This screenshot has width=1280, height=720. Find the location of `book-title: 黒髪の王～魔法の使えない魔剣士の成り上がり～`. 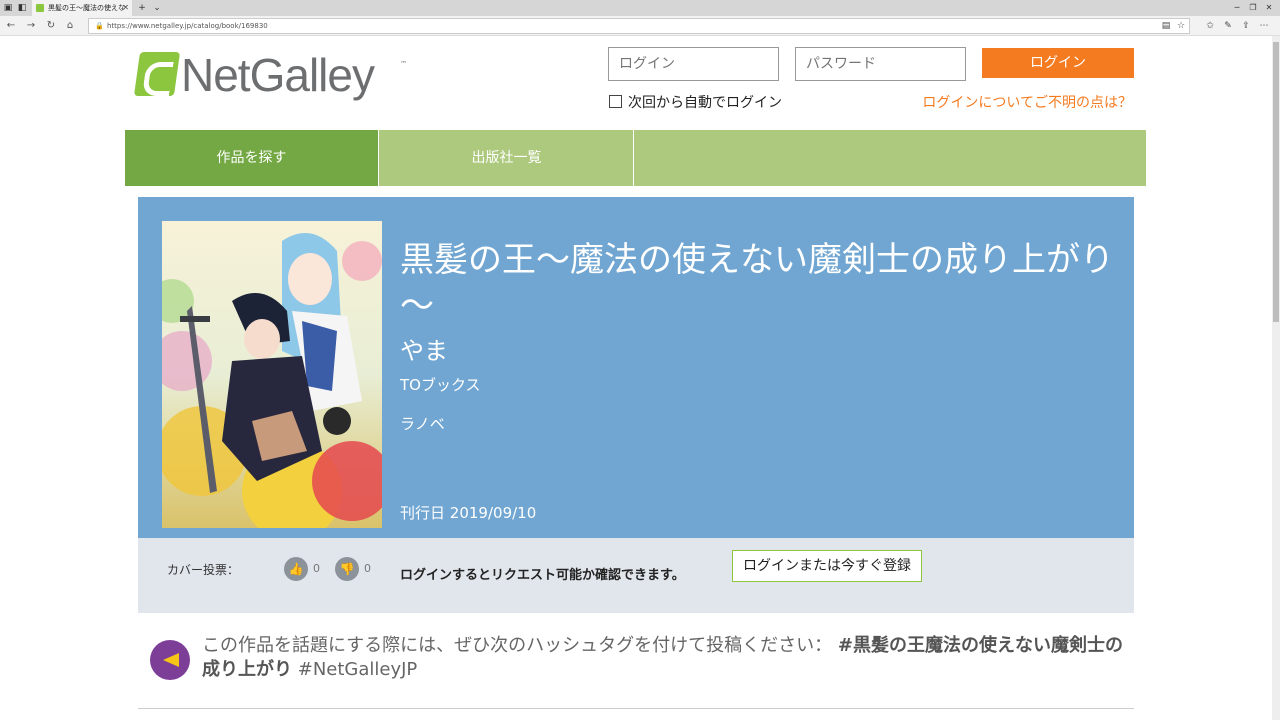

book-title: 黒髪の王～魔法の使えない魔剣士の成り上がり～ is located at coordinates (757, 283).